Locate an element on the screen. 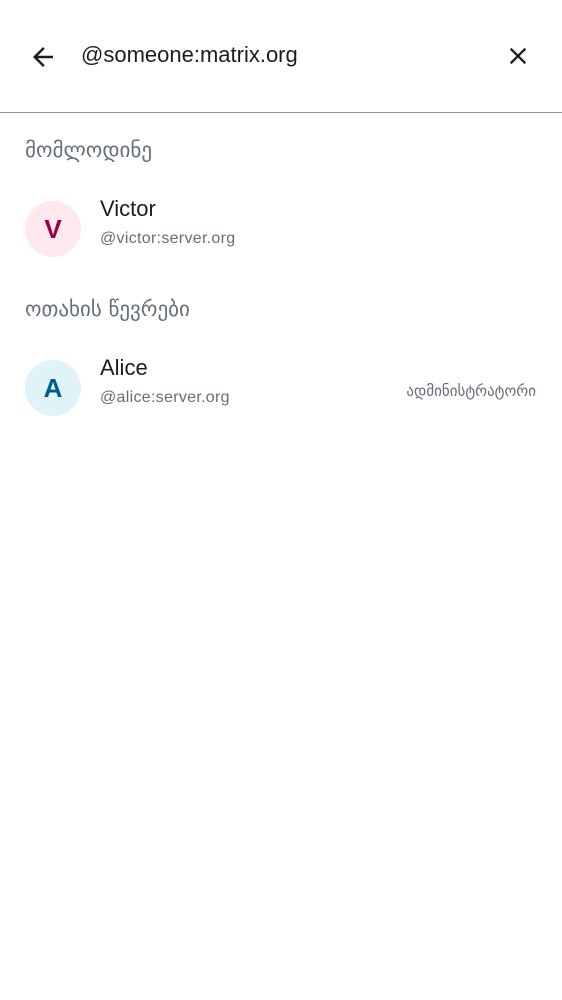 The width and height of the screenshot is (562, 1000). section-header-pending: მომლოდინე is located at coordinates (88, 150).